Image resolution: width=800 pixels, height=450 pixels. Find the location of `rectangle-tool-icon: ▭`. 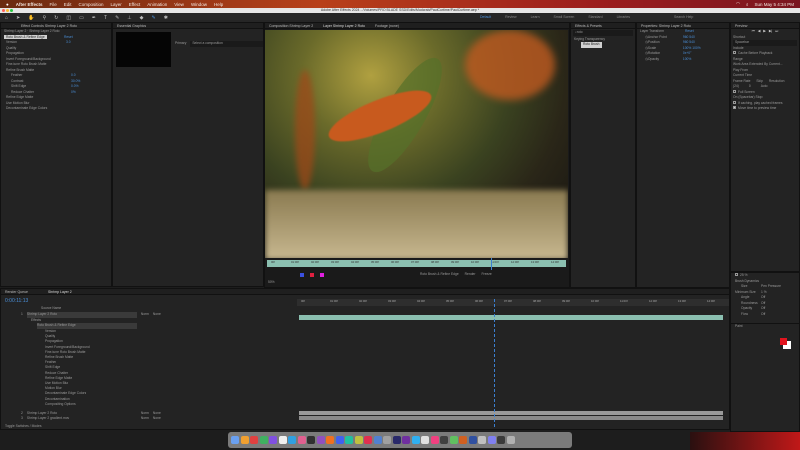

rectangle-tool-icon: ▭ is located at coordinates (81, 18).